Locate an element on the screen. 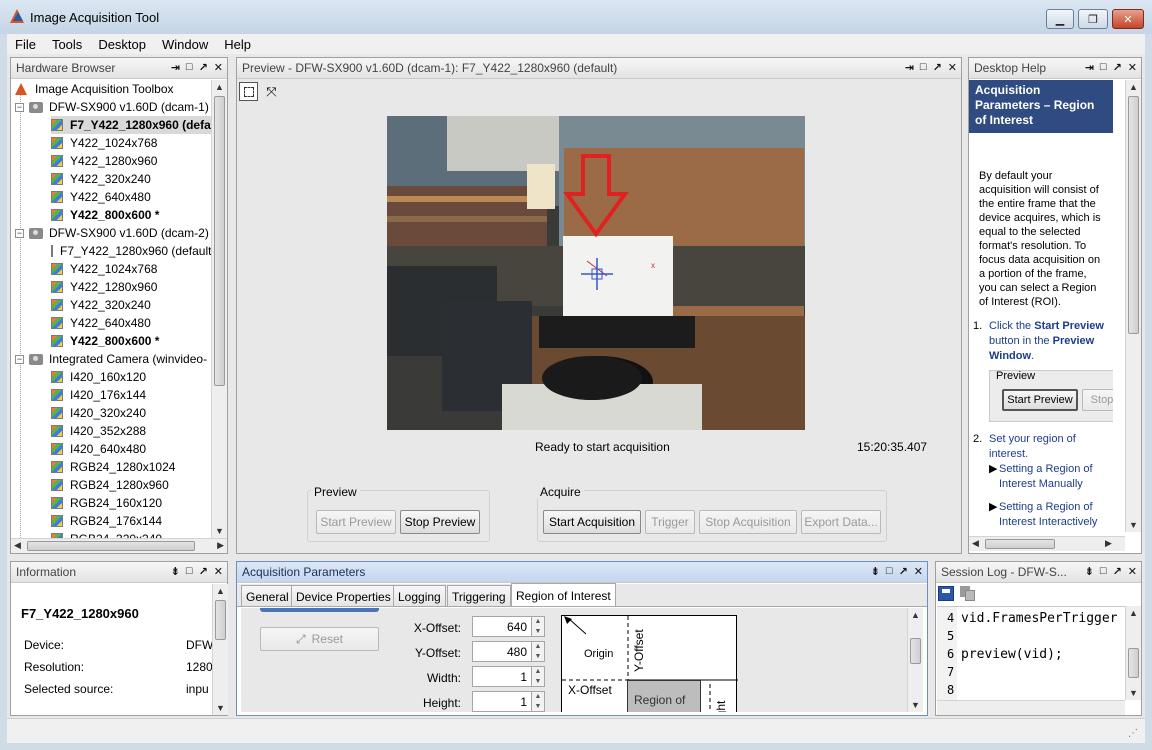 Image resolution: width=1152 pixels, height=750 pixels. width-input: 1 is located at coordinates (502, 676).